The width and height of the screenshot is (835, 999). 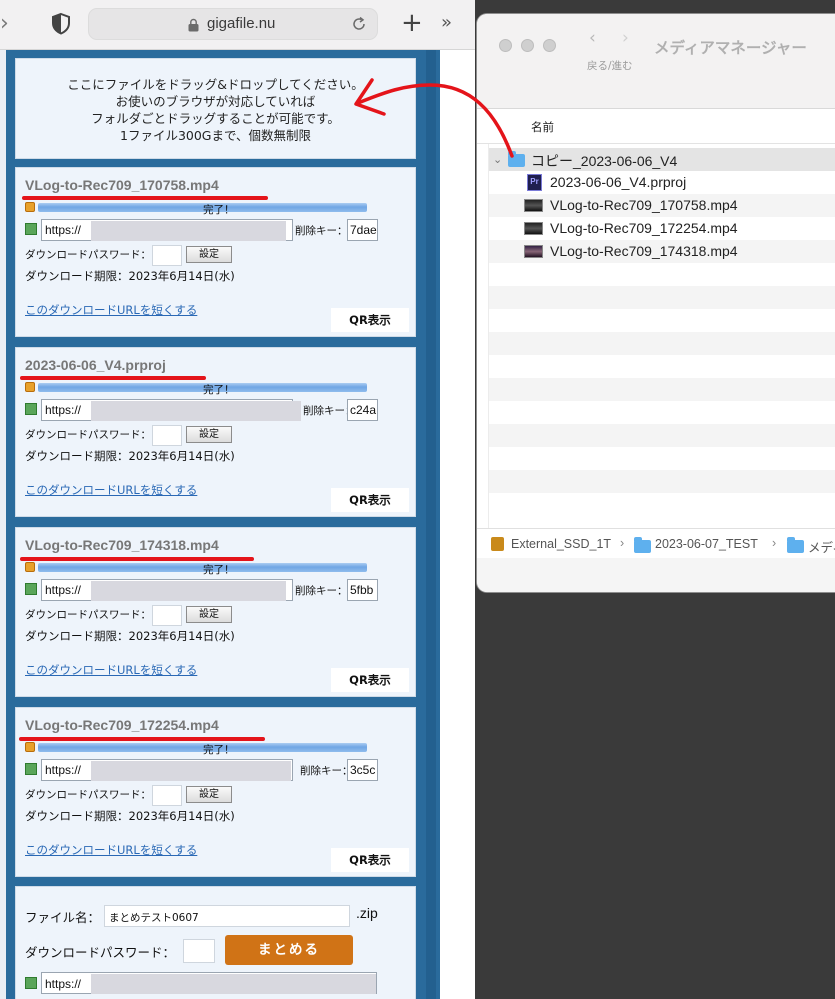 What do you see at coordinates (706, 544) in the screenshot?
I see `path-segment: 2023-06-07_TEST` at bounding box center [706, 544].